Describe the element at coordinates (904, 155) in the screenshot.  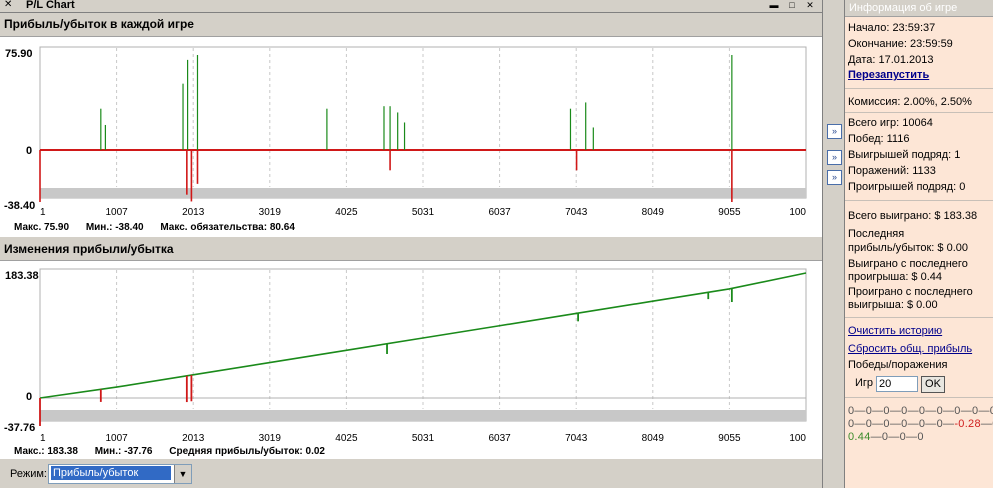
I see `win-streak: Выигрышей подряд: 1` at that location.